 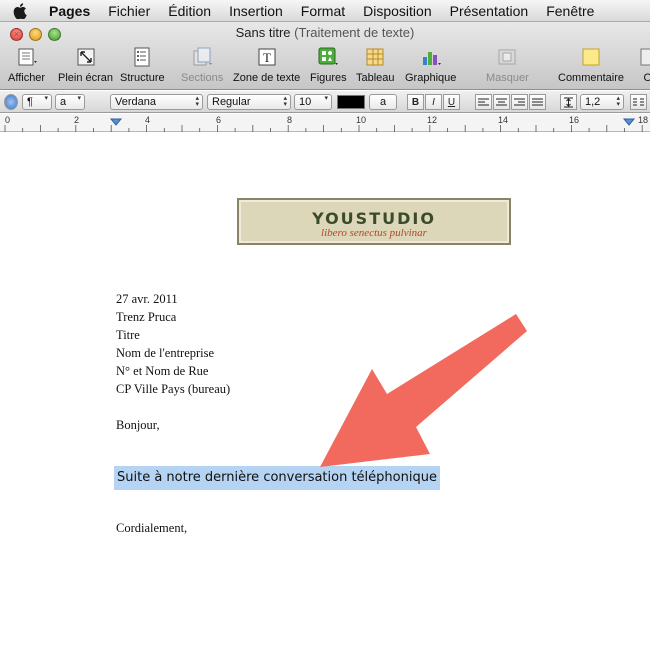 What do you see at coordinates (20, 11) in the screenshot?
I see `apple-menu-icon` at bounding box center [20, 11].